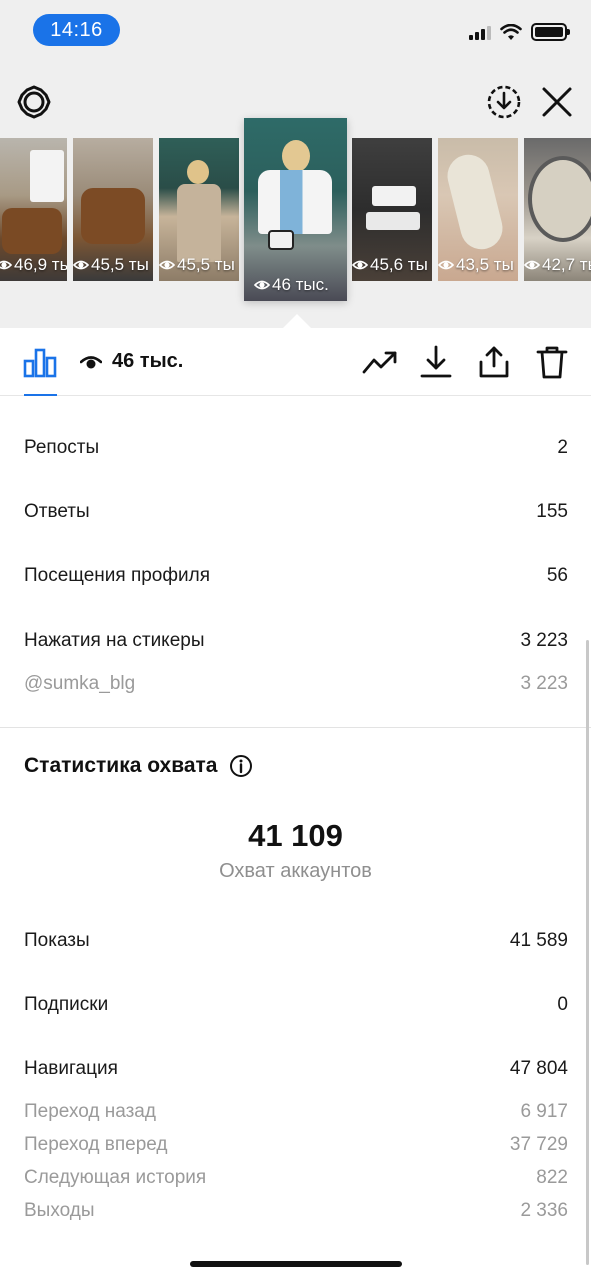 This screenshot has width=591, height=1280. What do you see at coordinates (480, 32) in the screenshot?
I see `cellular-signal-icon` at bounding box center [480, 32].